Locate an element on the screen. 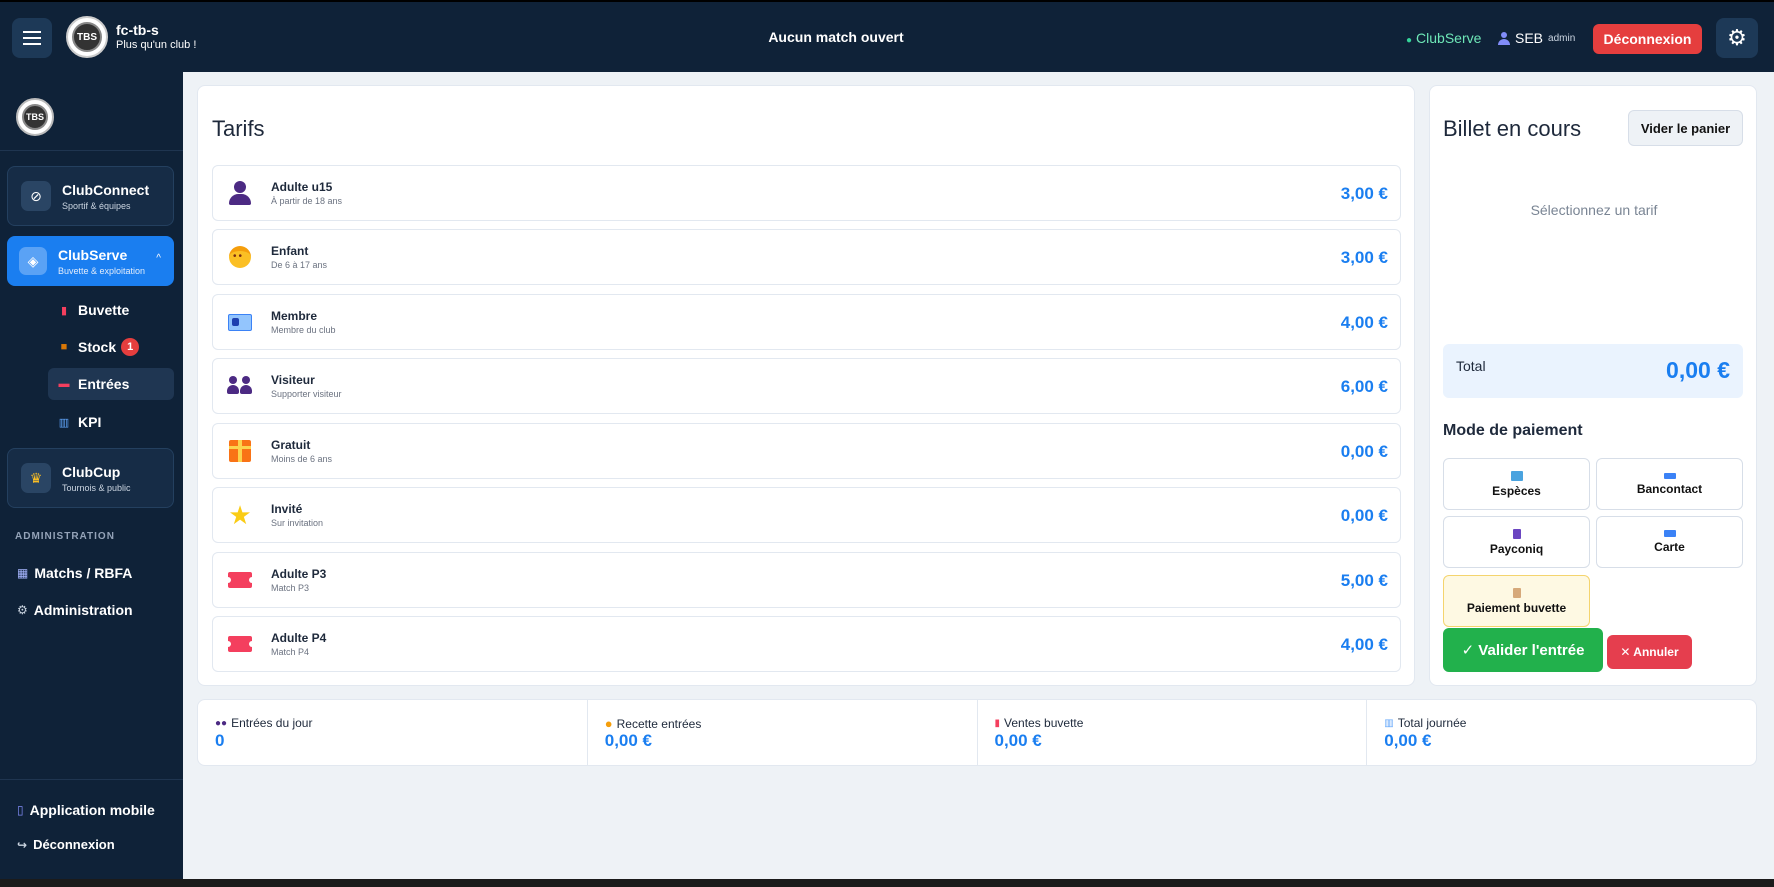 The height and width of the screenshot is (887, 1774). sidebar-item-label: Matchs / RBFA is located at coordinates (83, 573).